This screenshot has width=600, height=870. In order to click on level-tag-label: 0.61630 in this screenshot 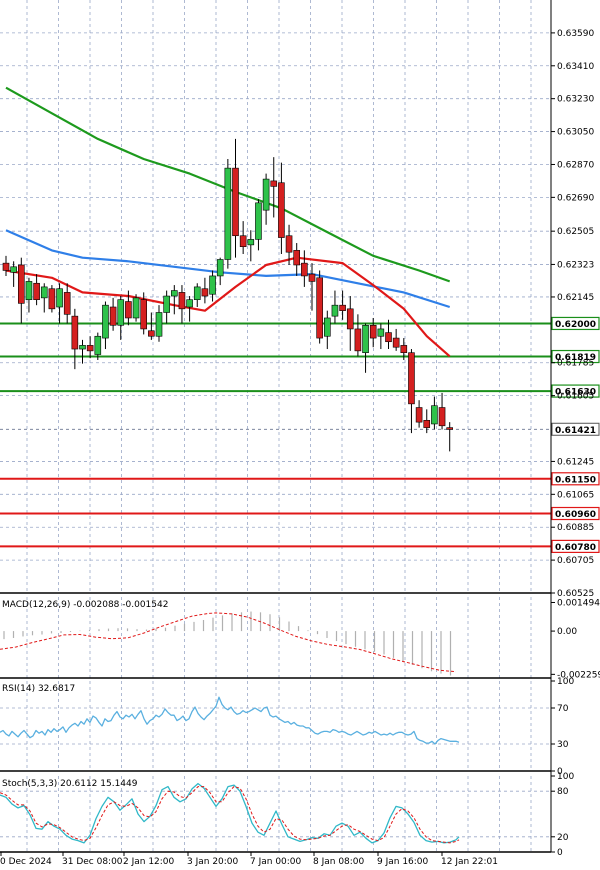, I will do `click(575, 393)`.